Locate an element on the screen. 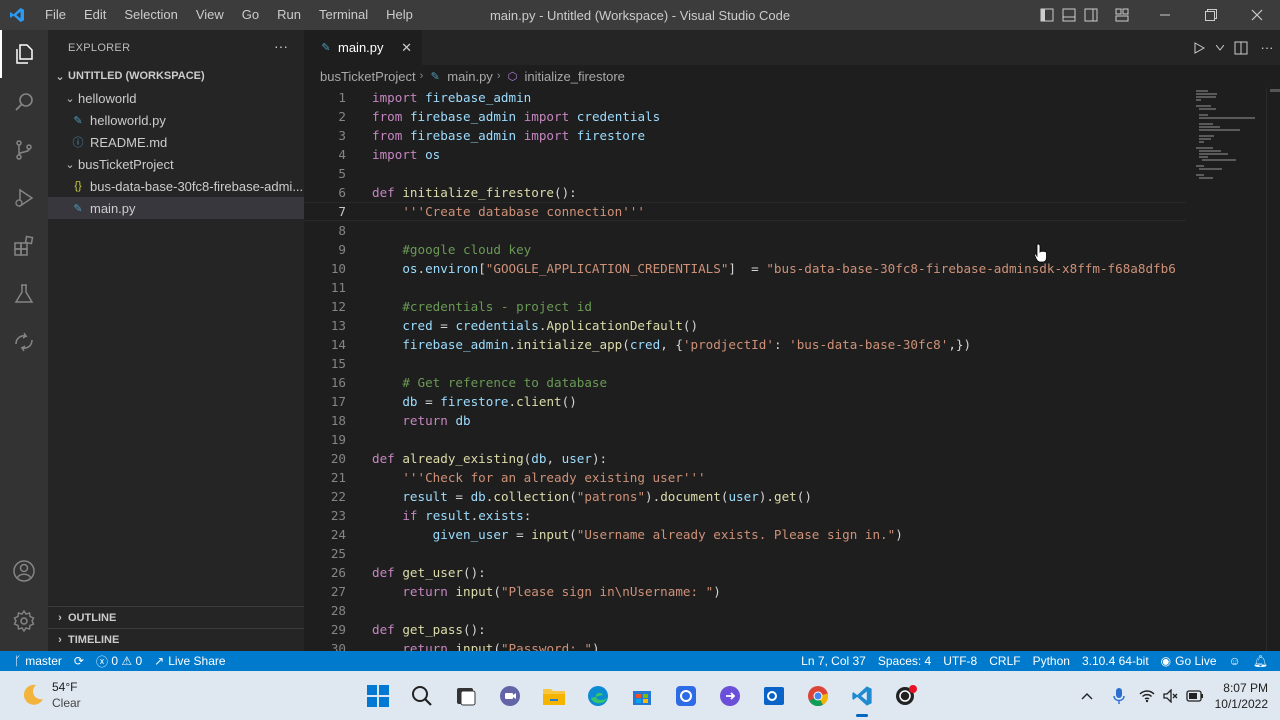 This screenshot has height=720, width=1280. indentation: Spaces: 4 is located at coordinates (904, 661).